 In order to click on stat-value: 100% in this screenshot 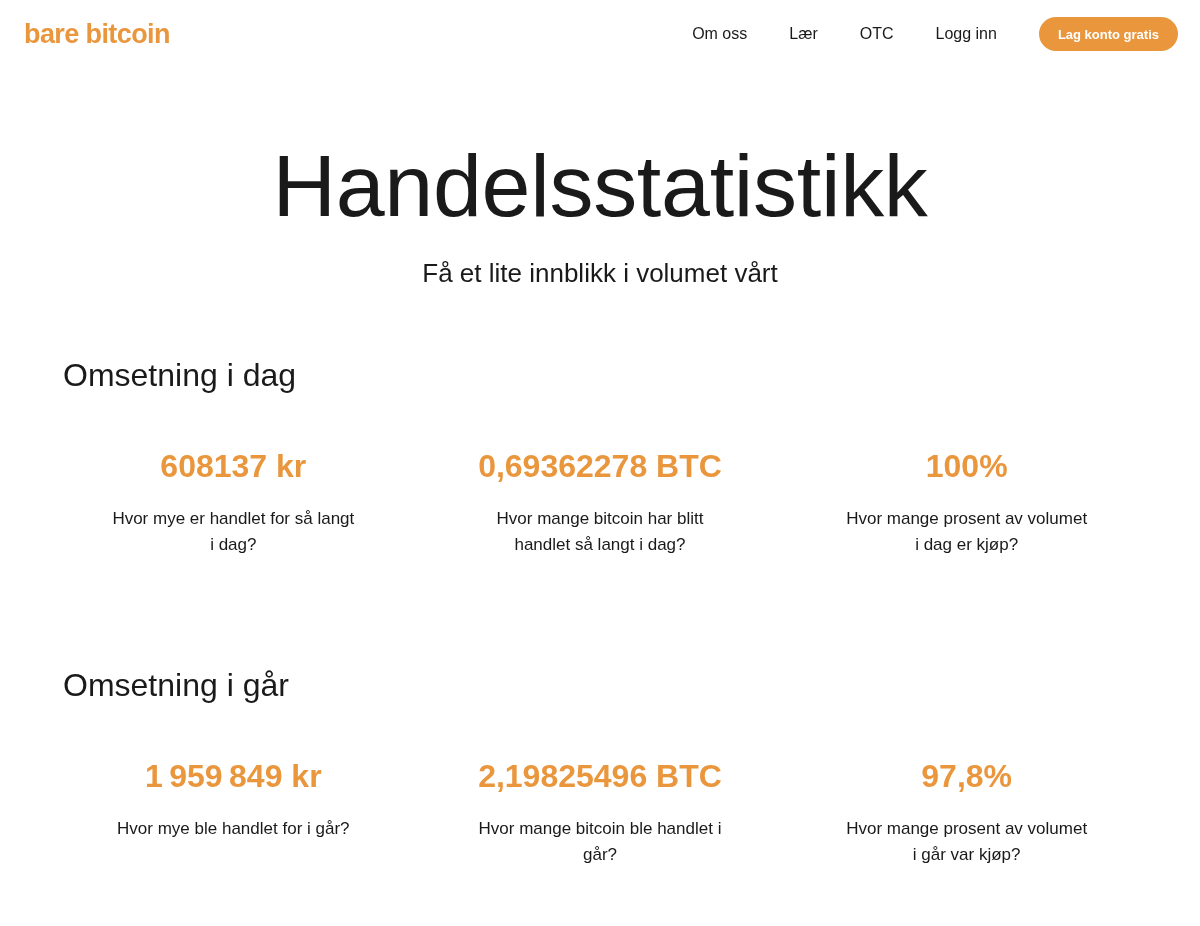, I will do `click(966, 466)`.